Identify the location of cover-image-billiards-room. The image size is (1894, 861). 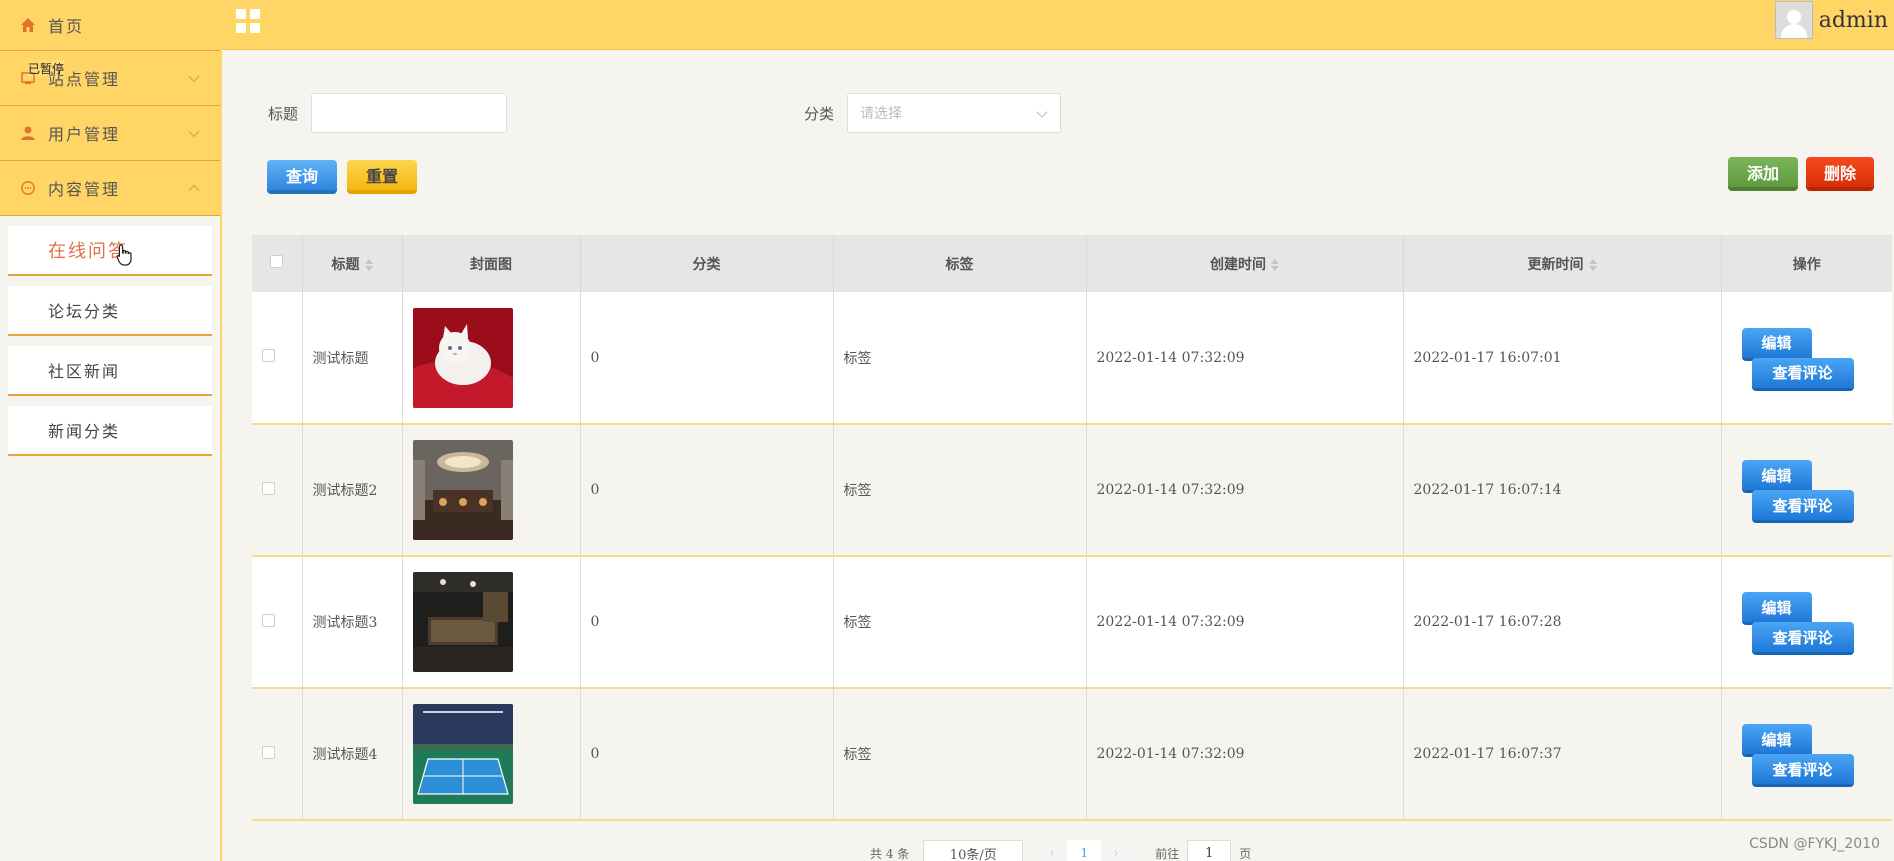
(462, 622).